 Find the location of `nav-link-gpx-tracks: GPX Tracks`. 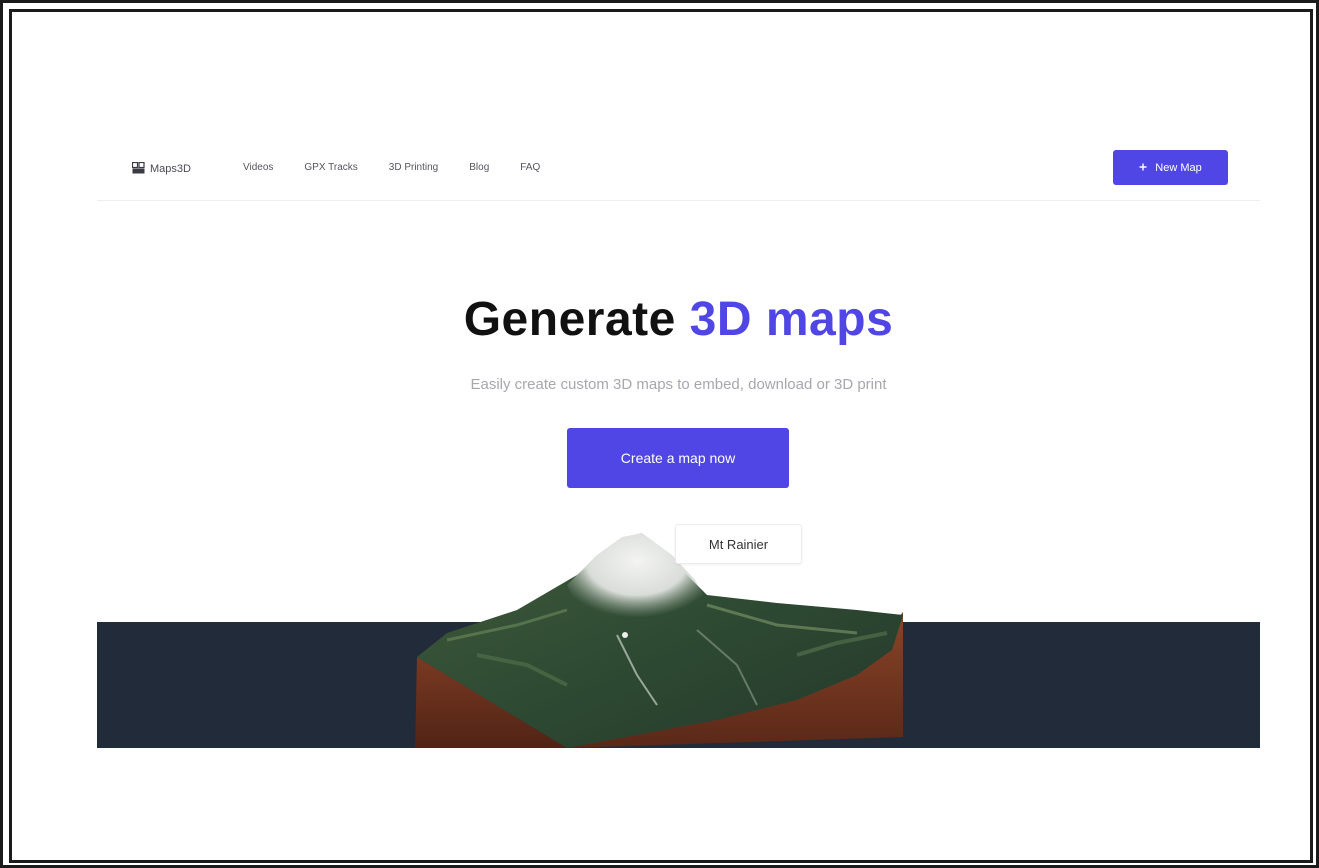

nav-link-gpx-tracks: GPX Tracks is located at coordinates (330, 167).